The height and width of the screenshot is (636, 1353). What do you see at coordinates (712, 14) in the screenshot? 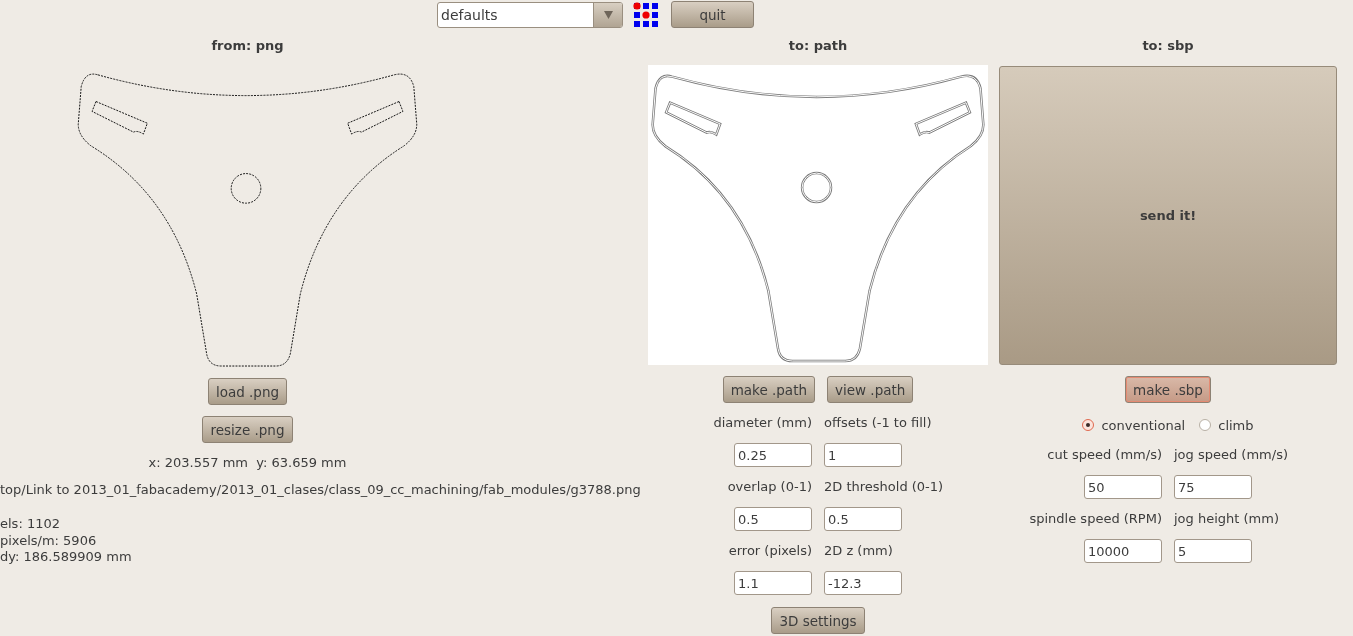
I see `quit-button: quit` at bounding box center [712, 14].